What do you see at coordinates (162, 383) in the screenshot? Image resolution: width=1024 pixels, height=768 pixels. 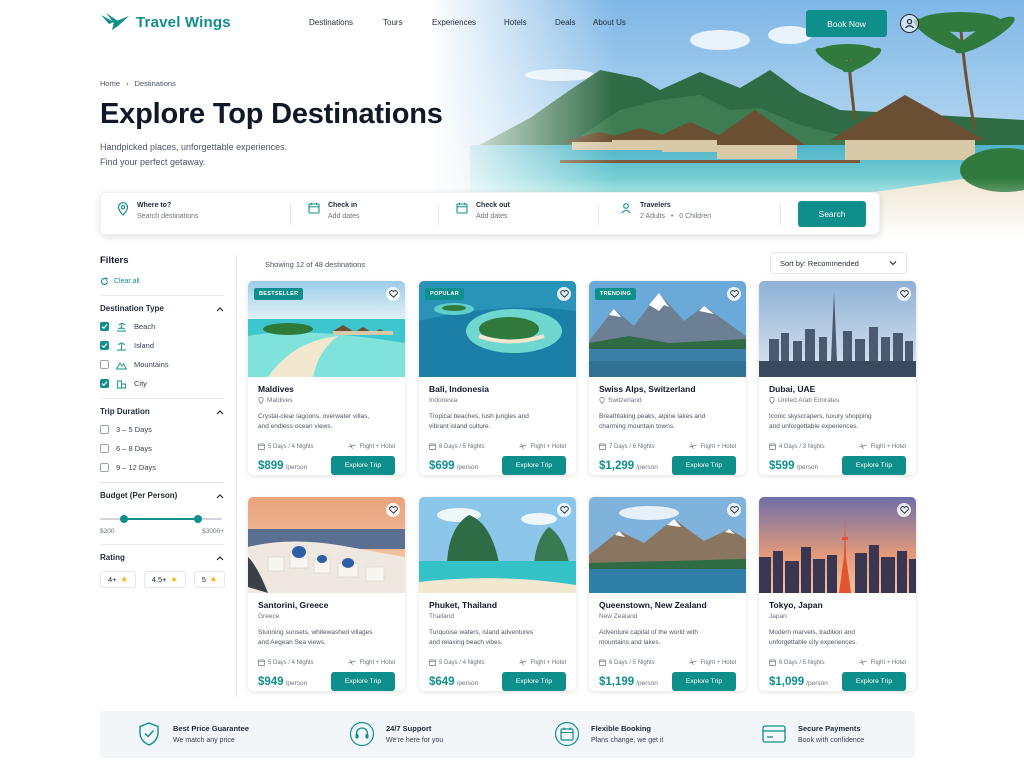 I see `filter-type-city: City` at bounding box center [162, 383].